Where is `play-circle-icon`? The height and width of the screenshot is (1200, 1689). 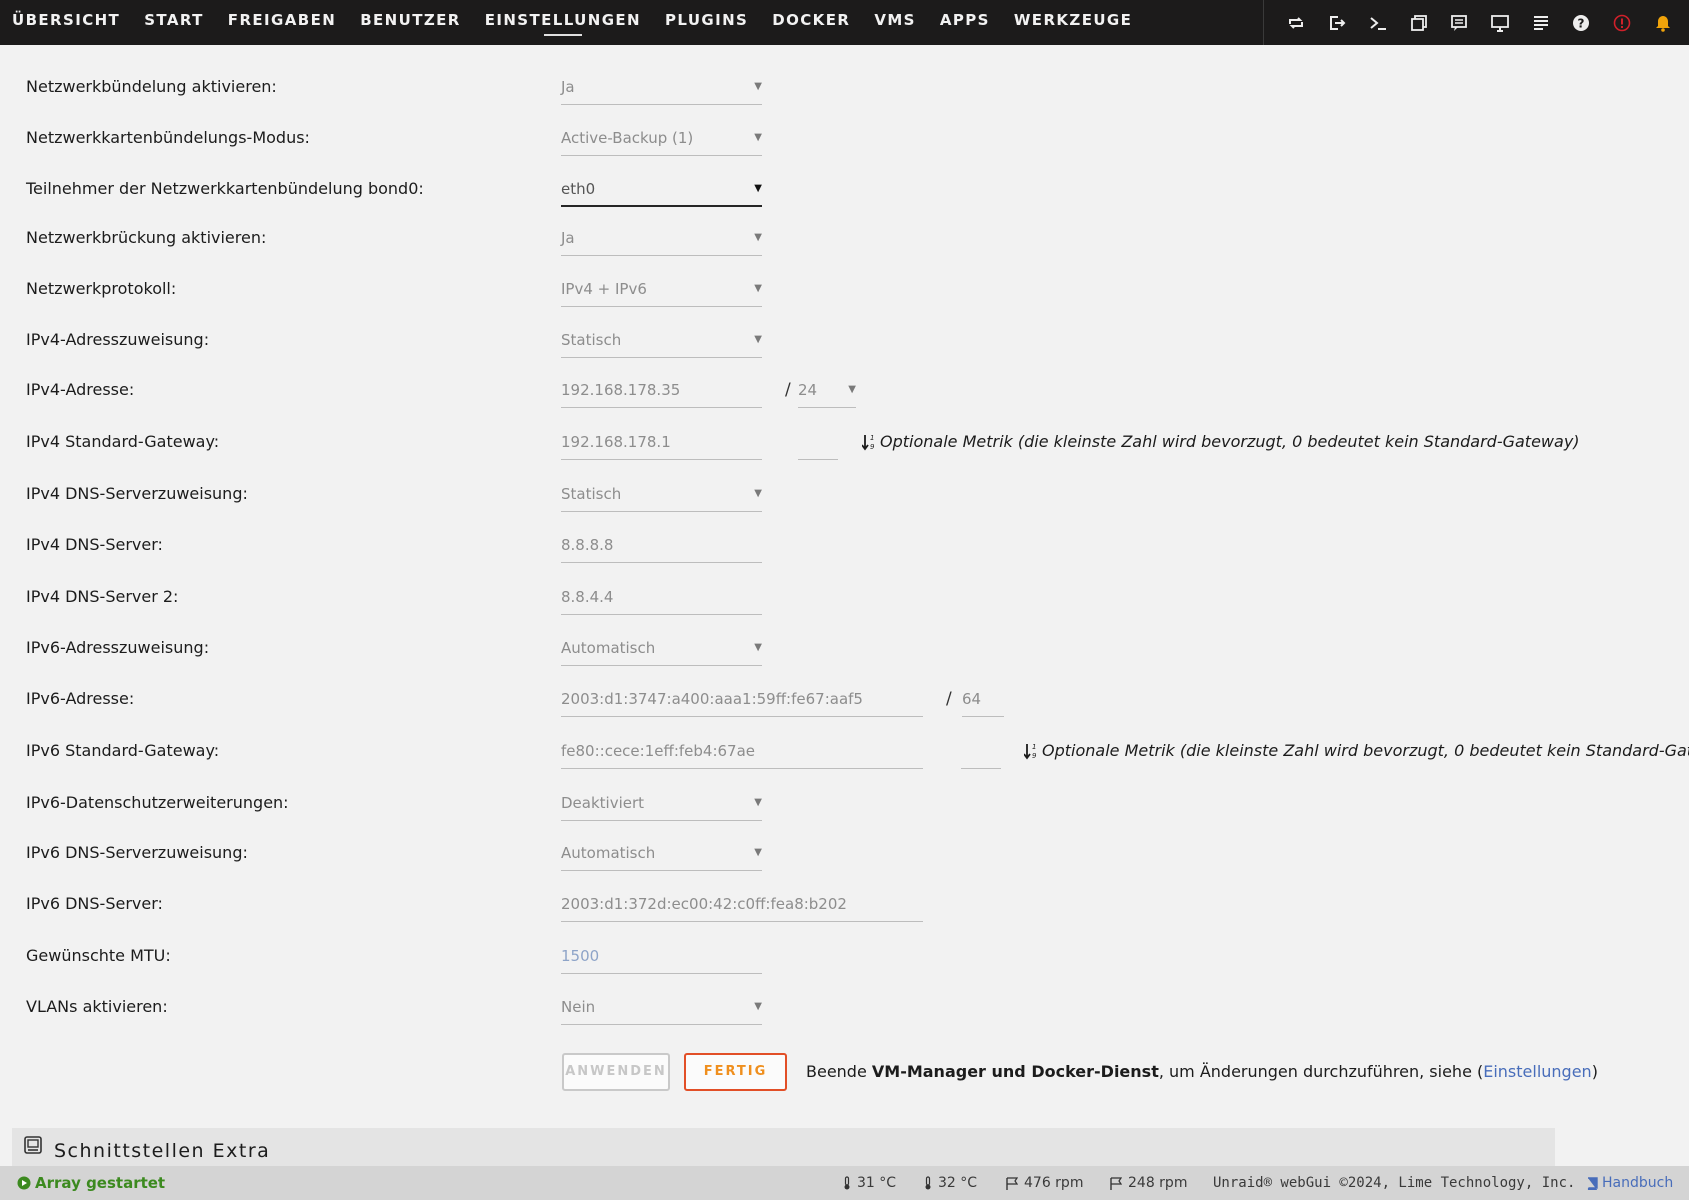 play-circle-icon is located at coordinates (24, 1183).